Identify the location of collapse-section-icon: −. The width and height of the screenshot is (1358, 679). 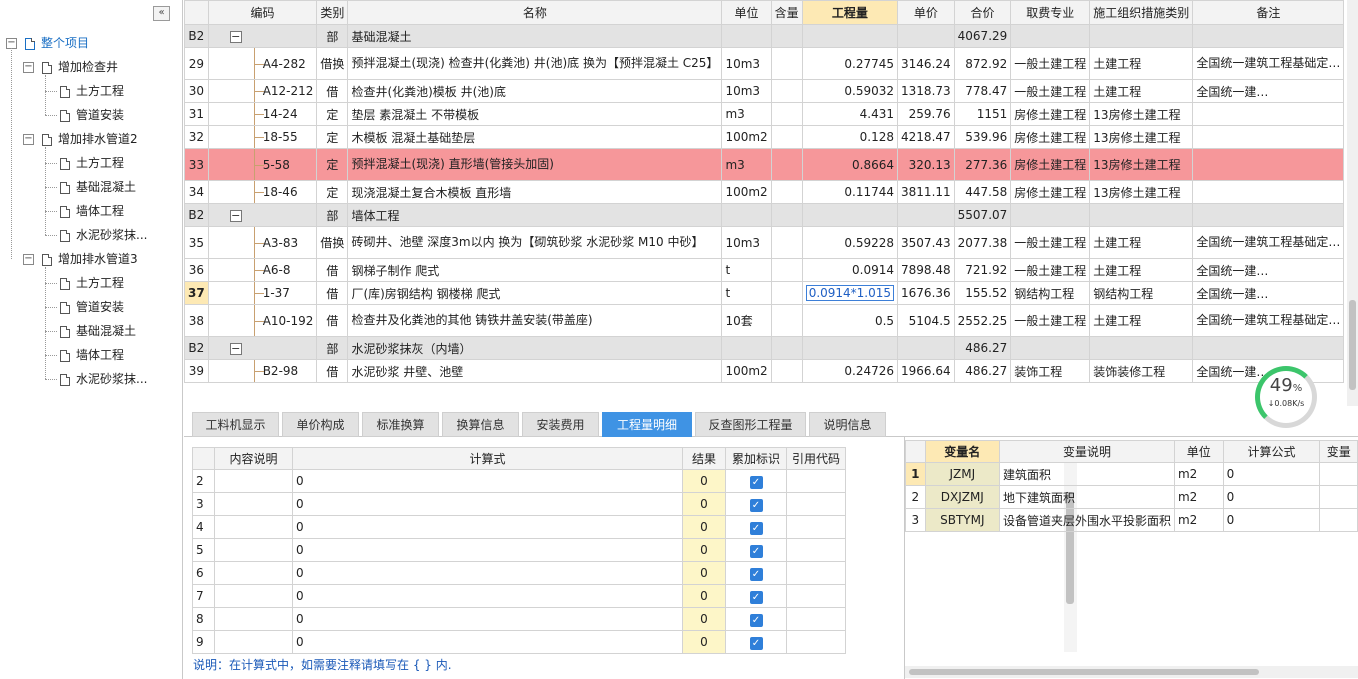
(235, 36).